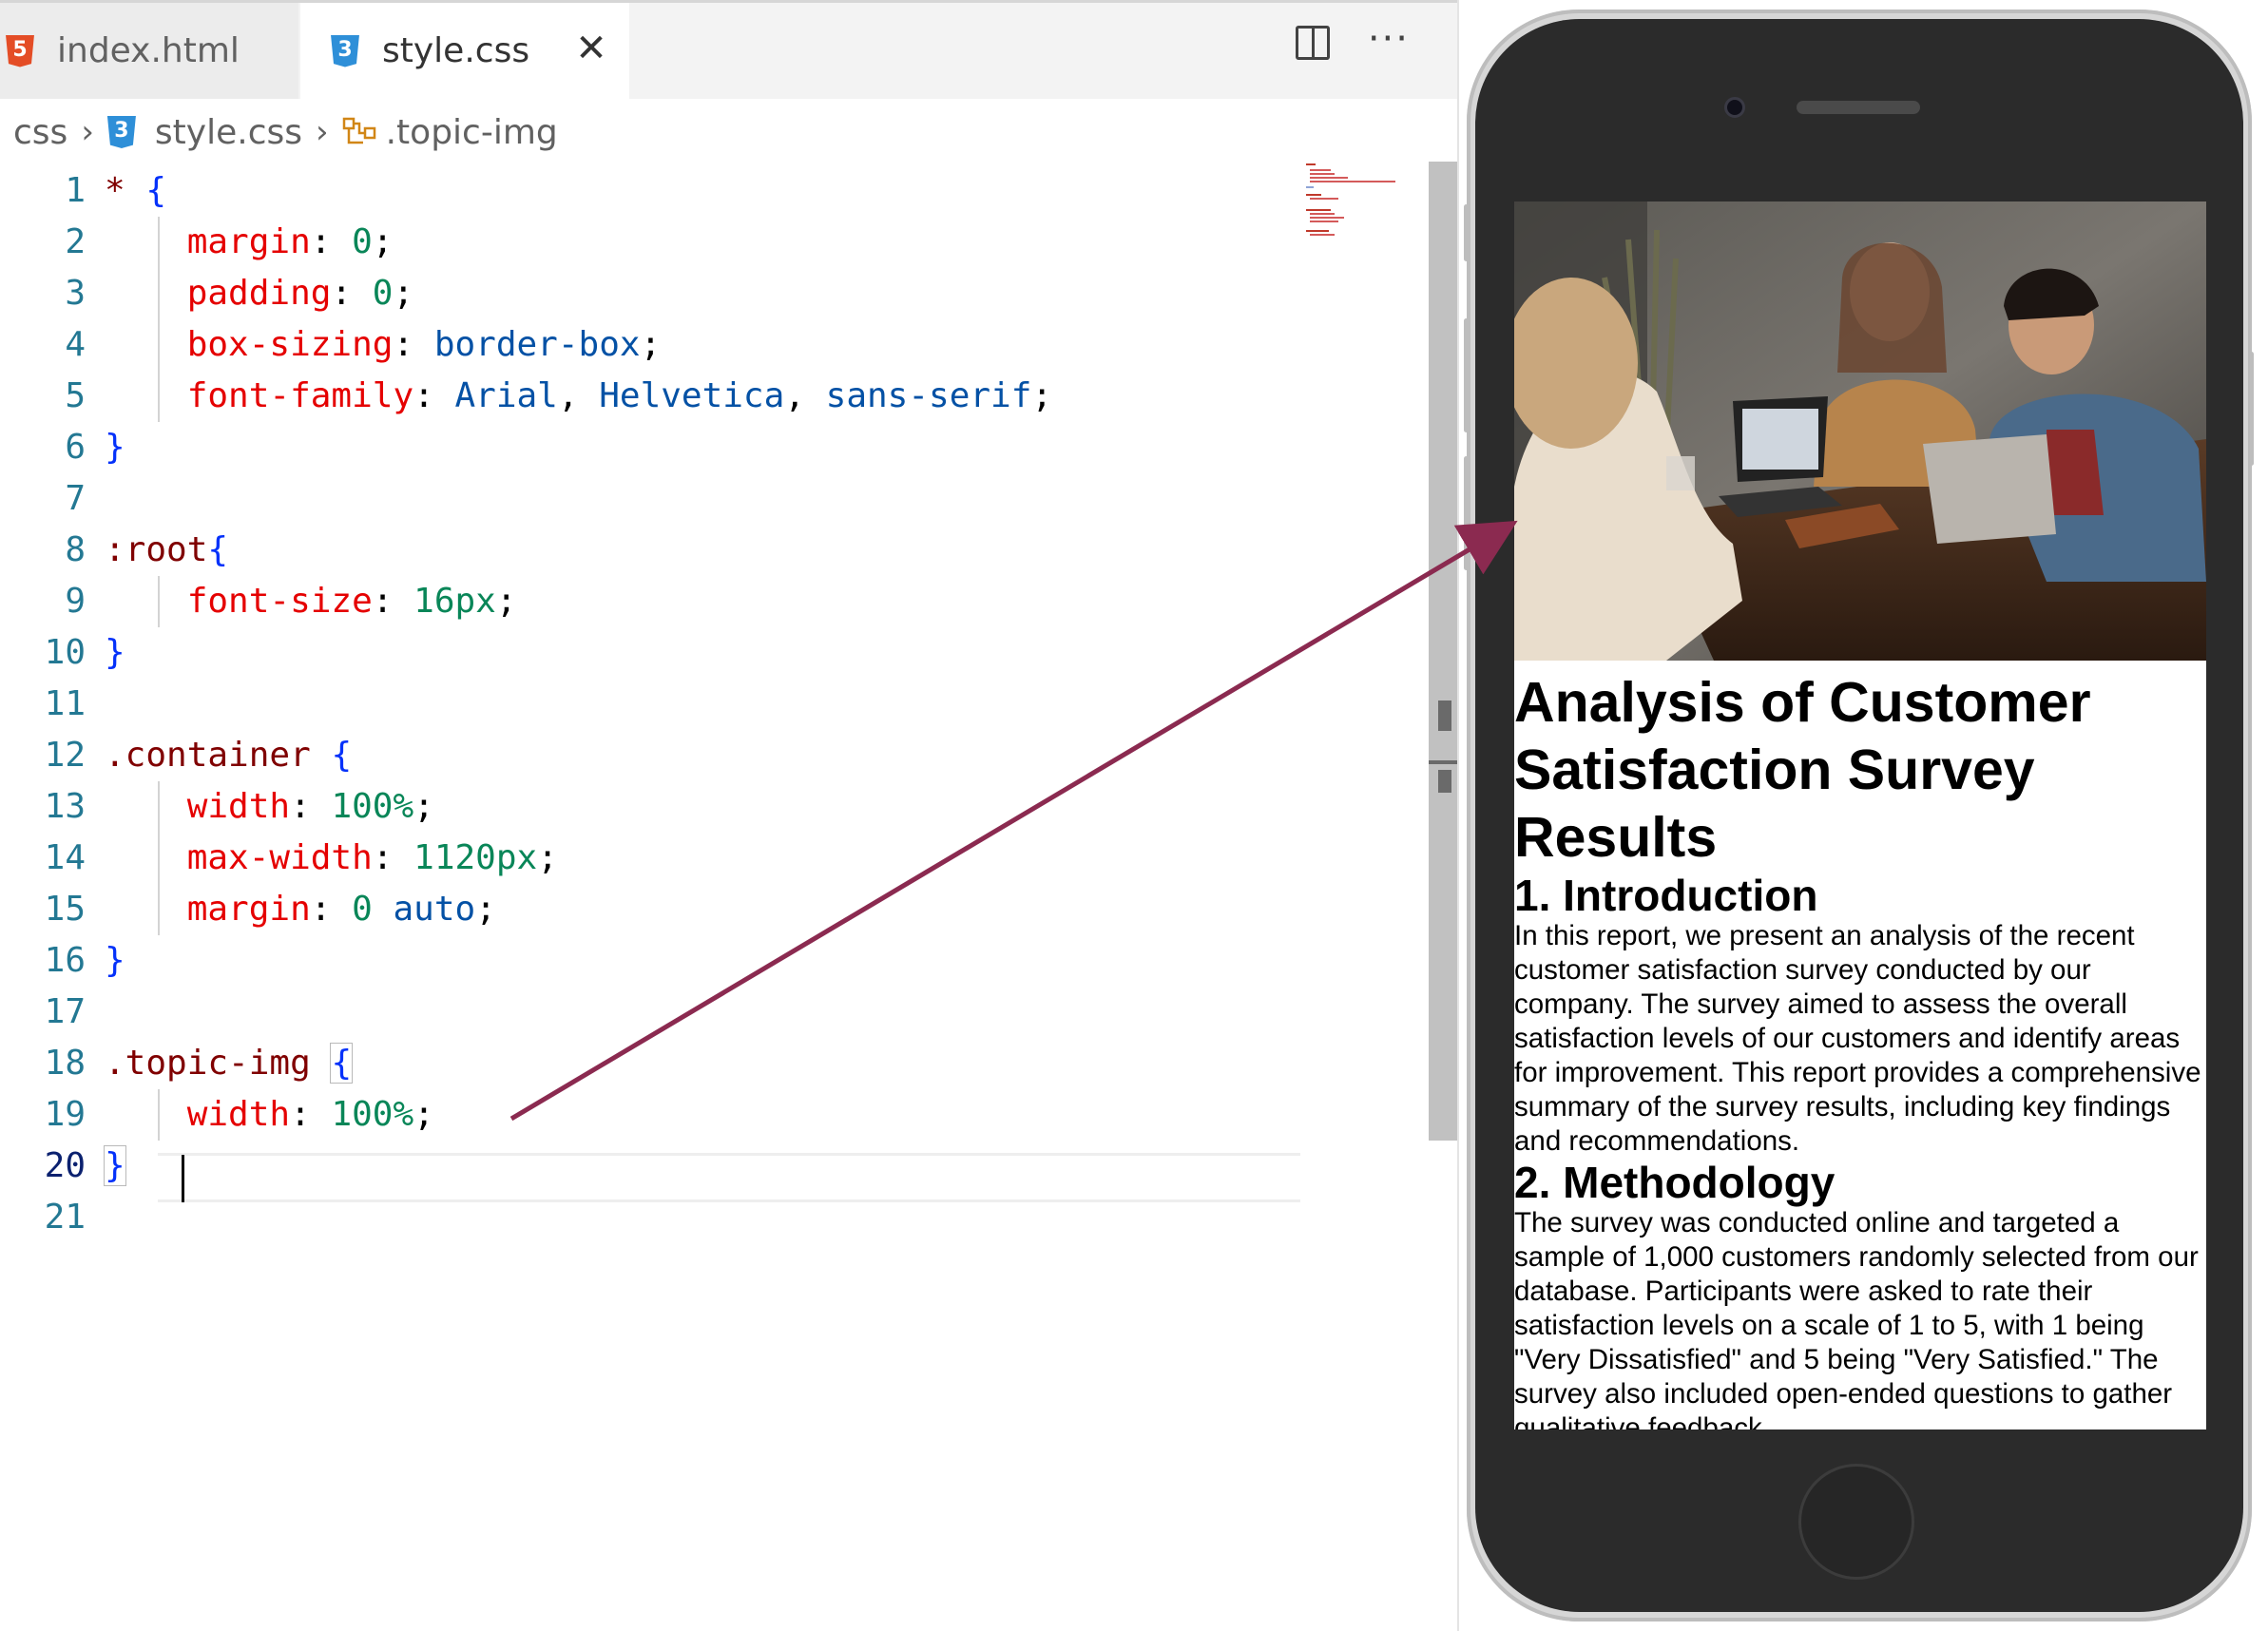  Describe the element at coordinates (651, 1012) in the screenshot. I see `code-line: 17` at that location.